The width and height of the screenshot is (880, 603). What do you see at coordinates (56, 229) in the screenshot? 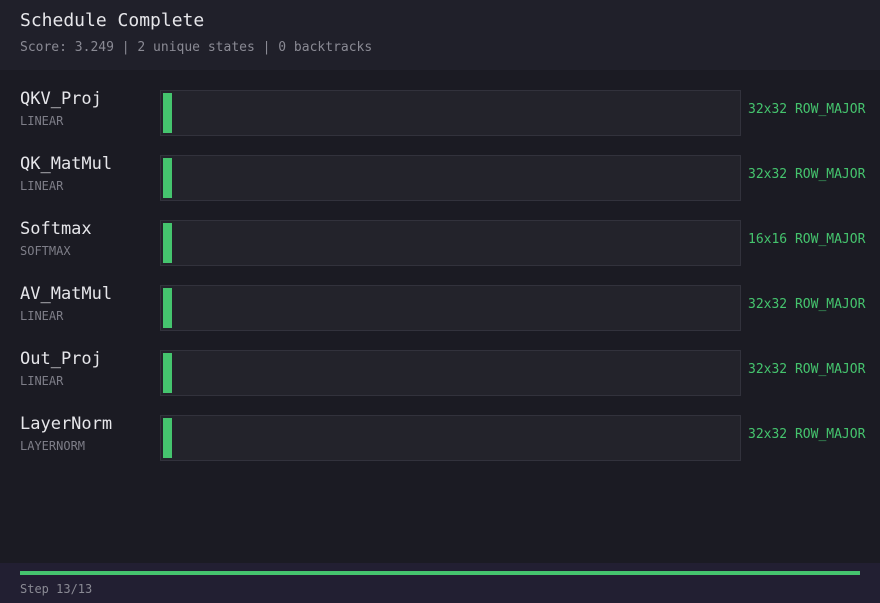
I see `operation-name: Softmax` at bounding box center [56, 229].